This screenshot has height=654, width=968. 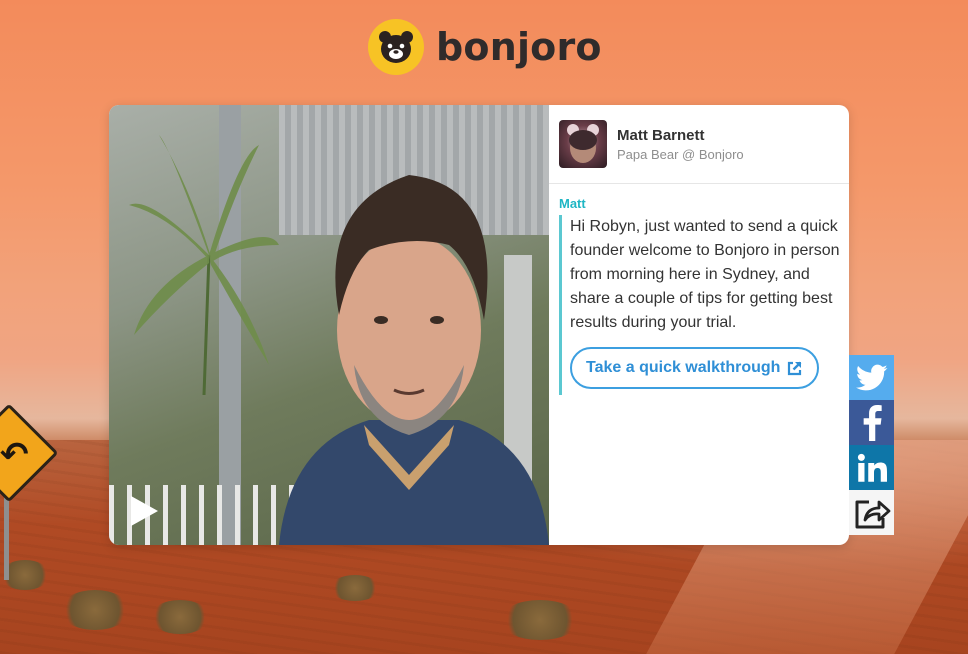 I want to click on share-bar, so click(x=871, y=445).